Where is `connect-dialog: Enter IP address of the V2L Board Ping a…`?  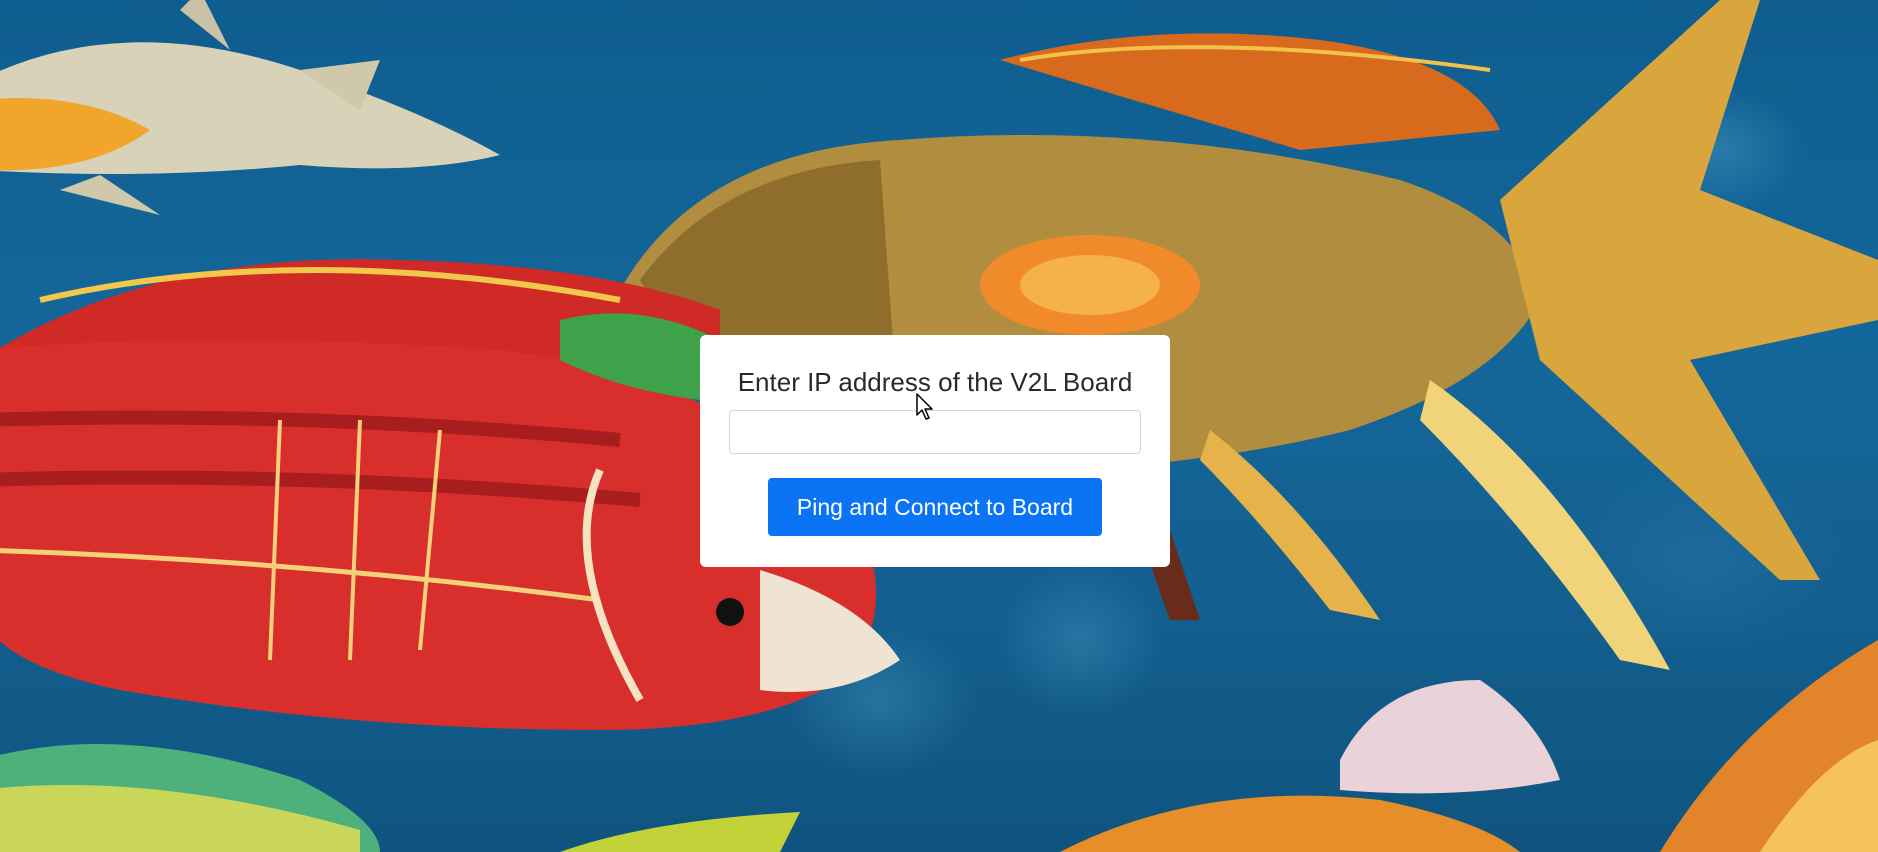
connect-dialog: Enter IP address of the V2L Board Ping a… is located at coordinates (935, 451).